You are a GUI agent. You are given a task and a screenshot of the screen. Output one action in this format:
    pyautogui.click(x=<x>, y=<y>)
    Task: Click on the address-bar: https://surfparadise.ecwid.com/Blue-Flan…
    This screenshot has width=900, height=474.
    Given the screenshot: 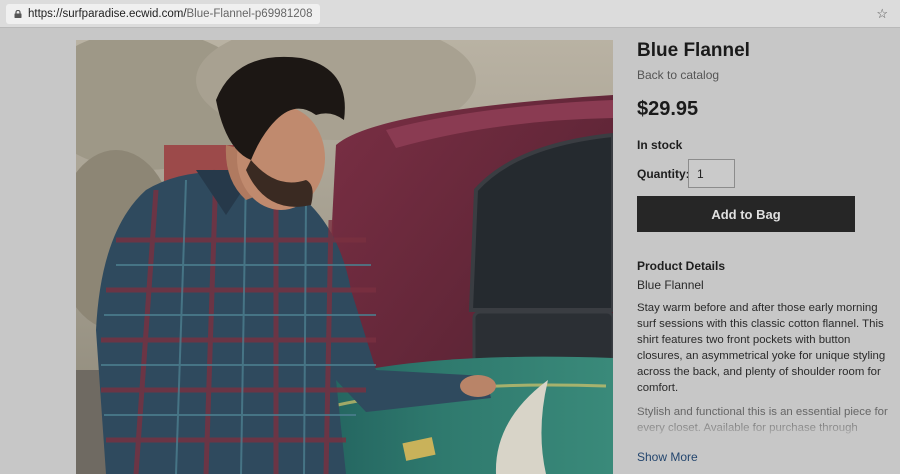 What is the action you would take?
    pyautogui.click(x=163, y=14)
    